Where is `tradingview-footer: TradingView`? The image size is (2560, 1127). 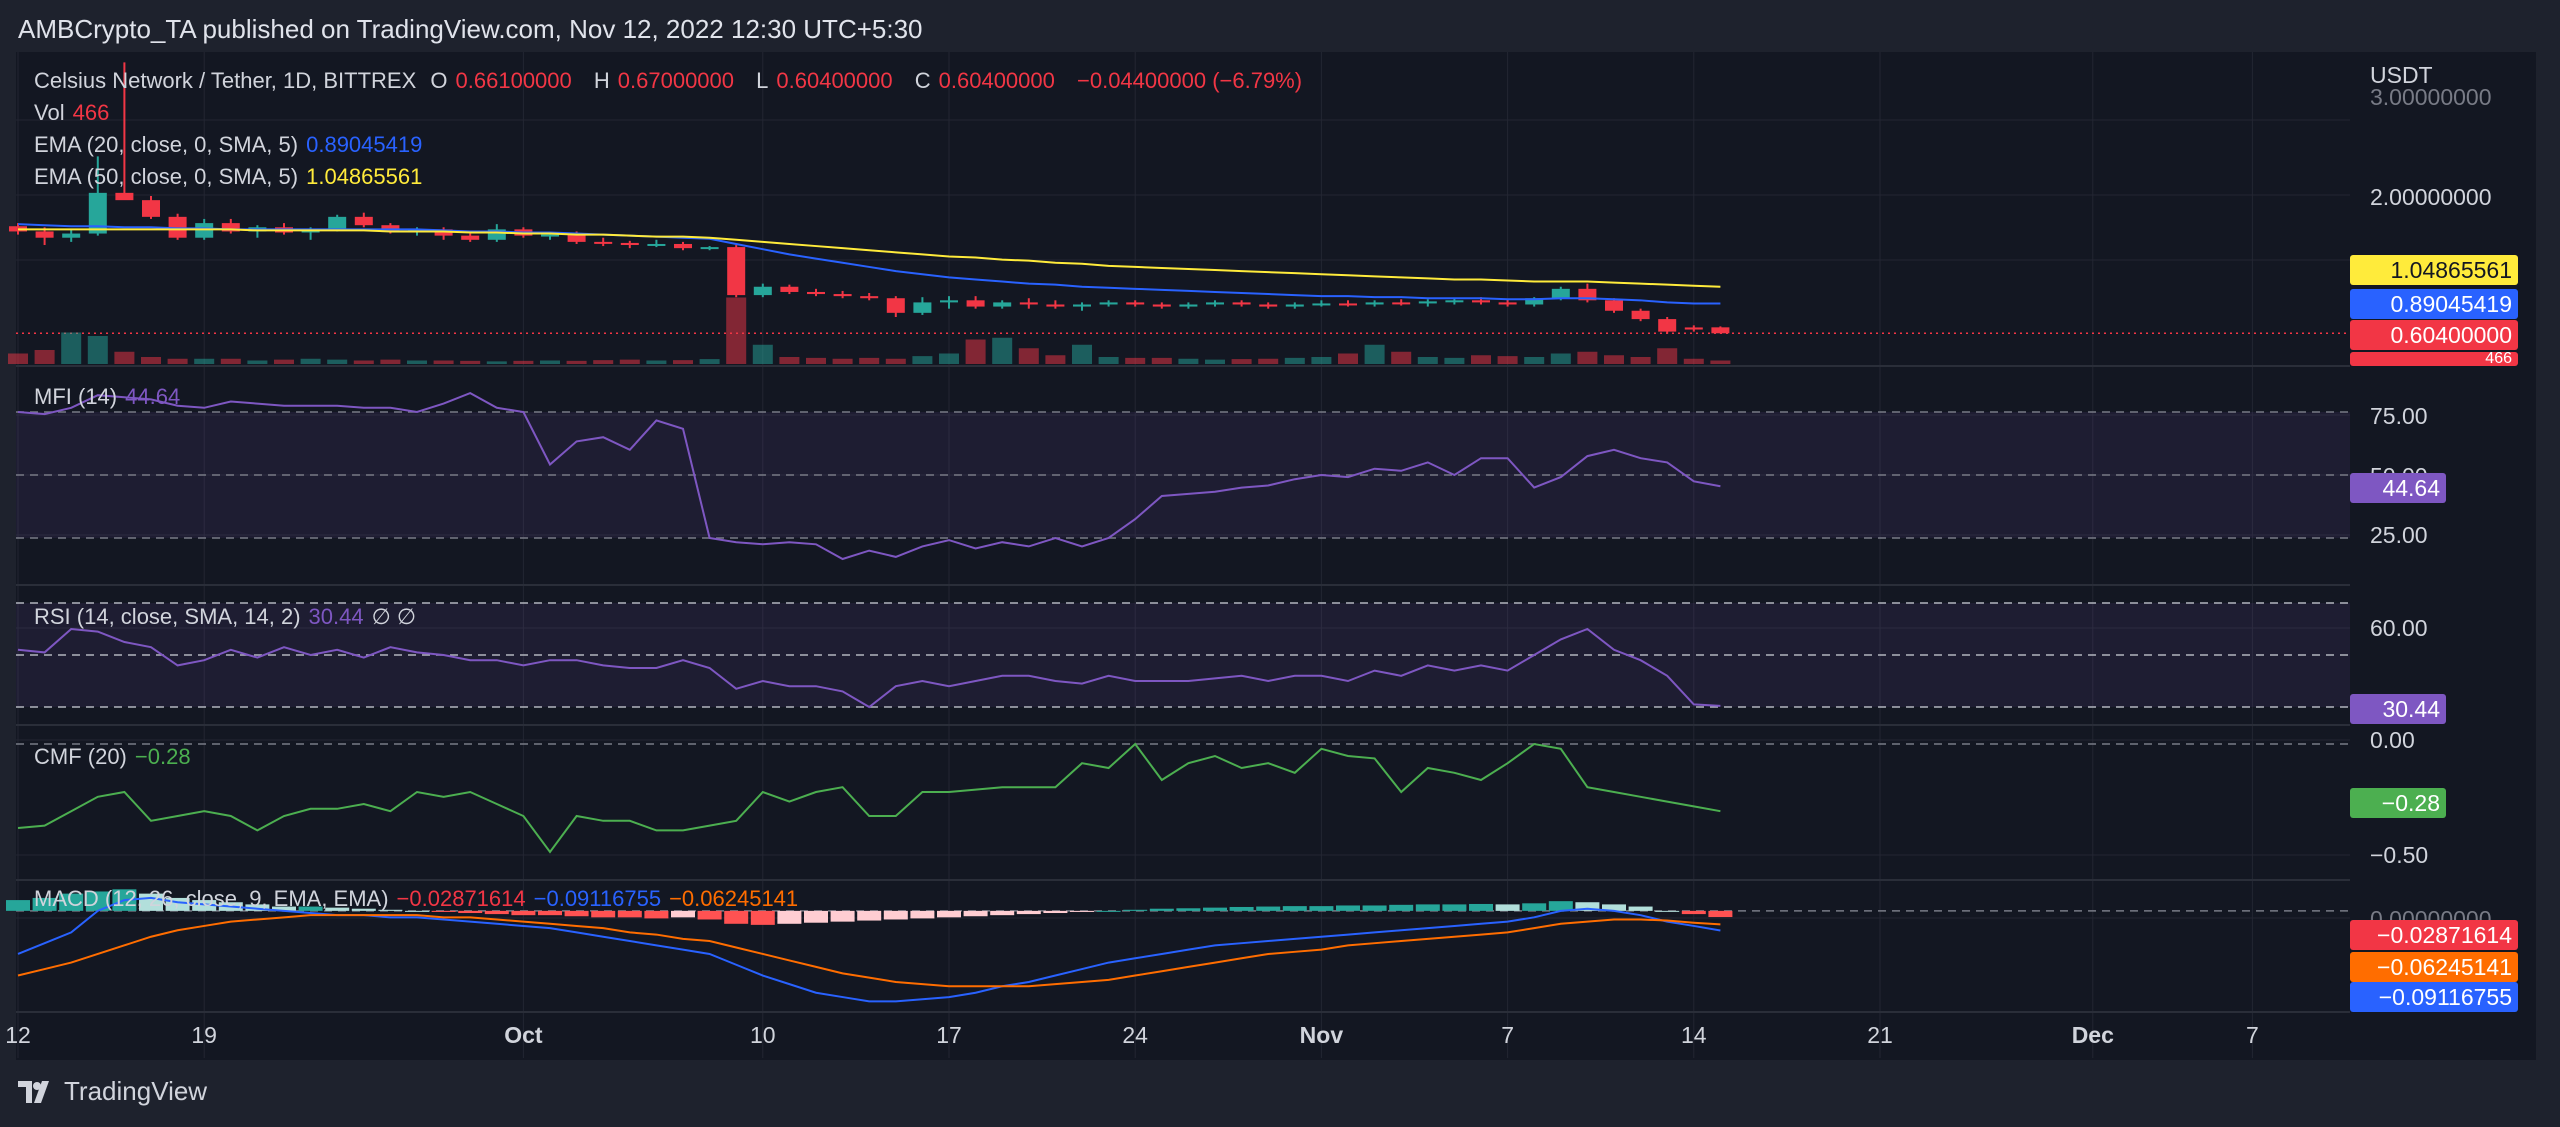 tradingview-footer: TradingView is located at coordinates (112, 1091).